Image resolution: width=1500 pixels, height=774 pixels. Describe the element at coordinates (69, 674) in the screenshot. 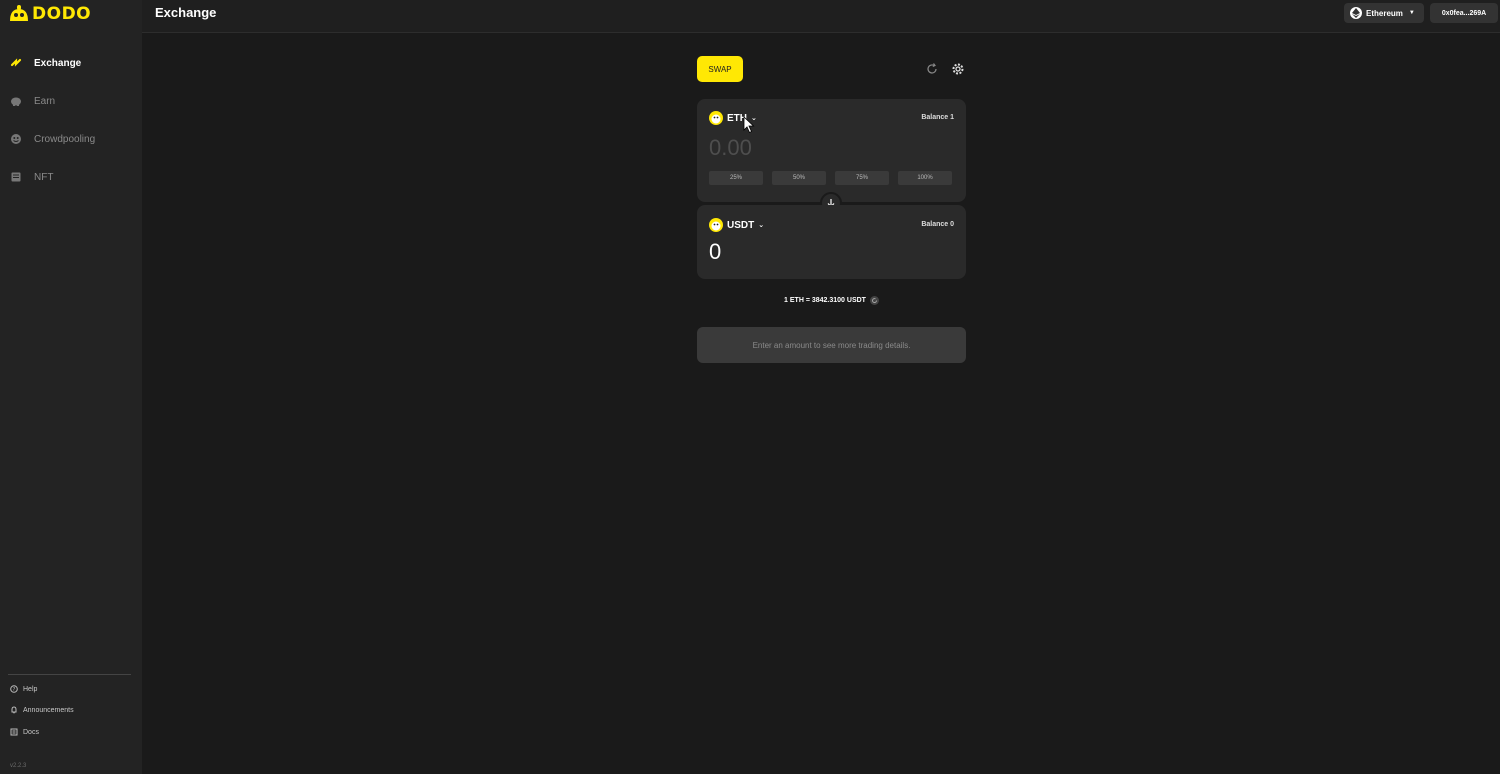

I see `sidebar-divider` at that location.